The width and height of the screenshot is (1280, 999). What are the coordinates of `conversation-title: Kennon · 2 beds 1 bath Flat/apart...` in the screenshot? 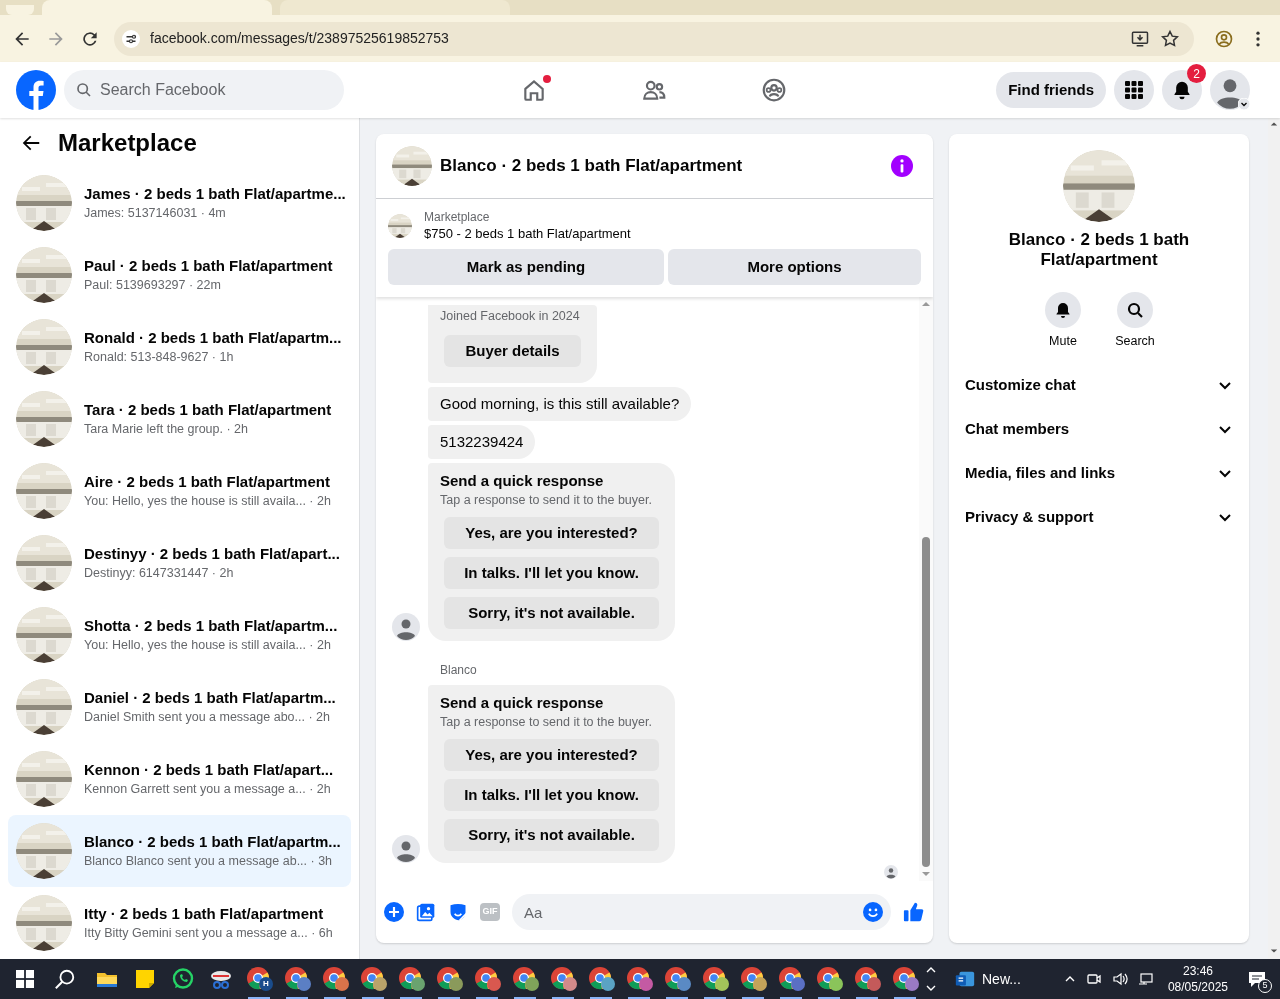 It's located at (209, 770).